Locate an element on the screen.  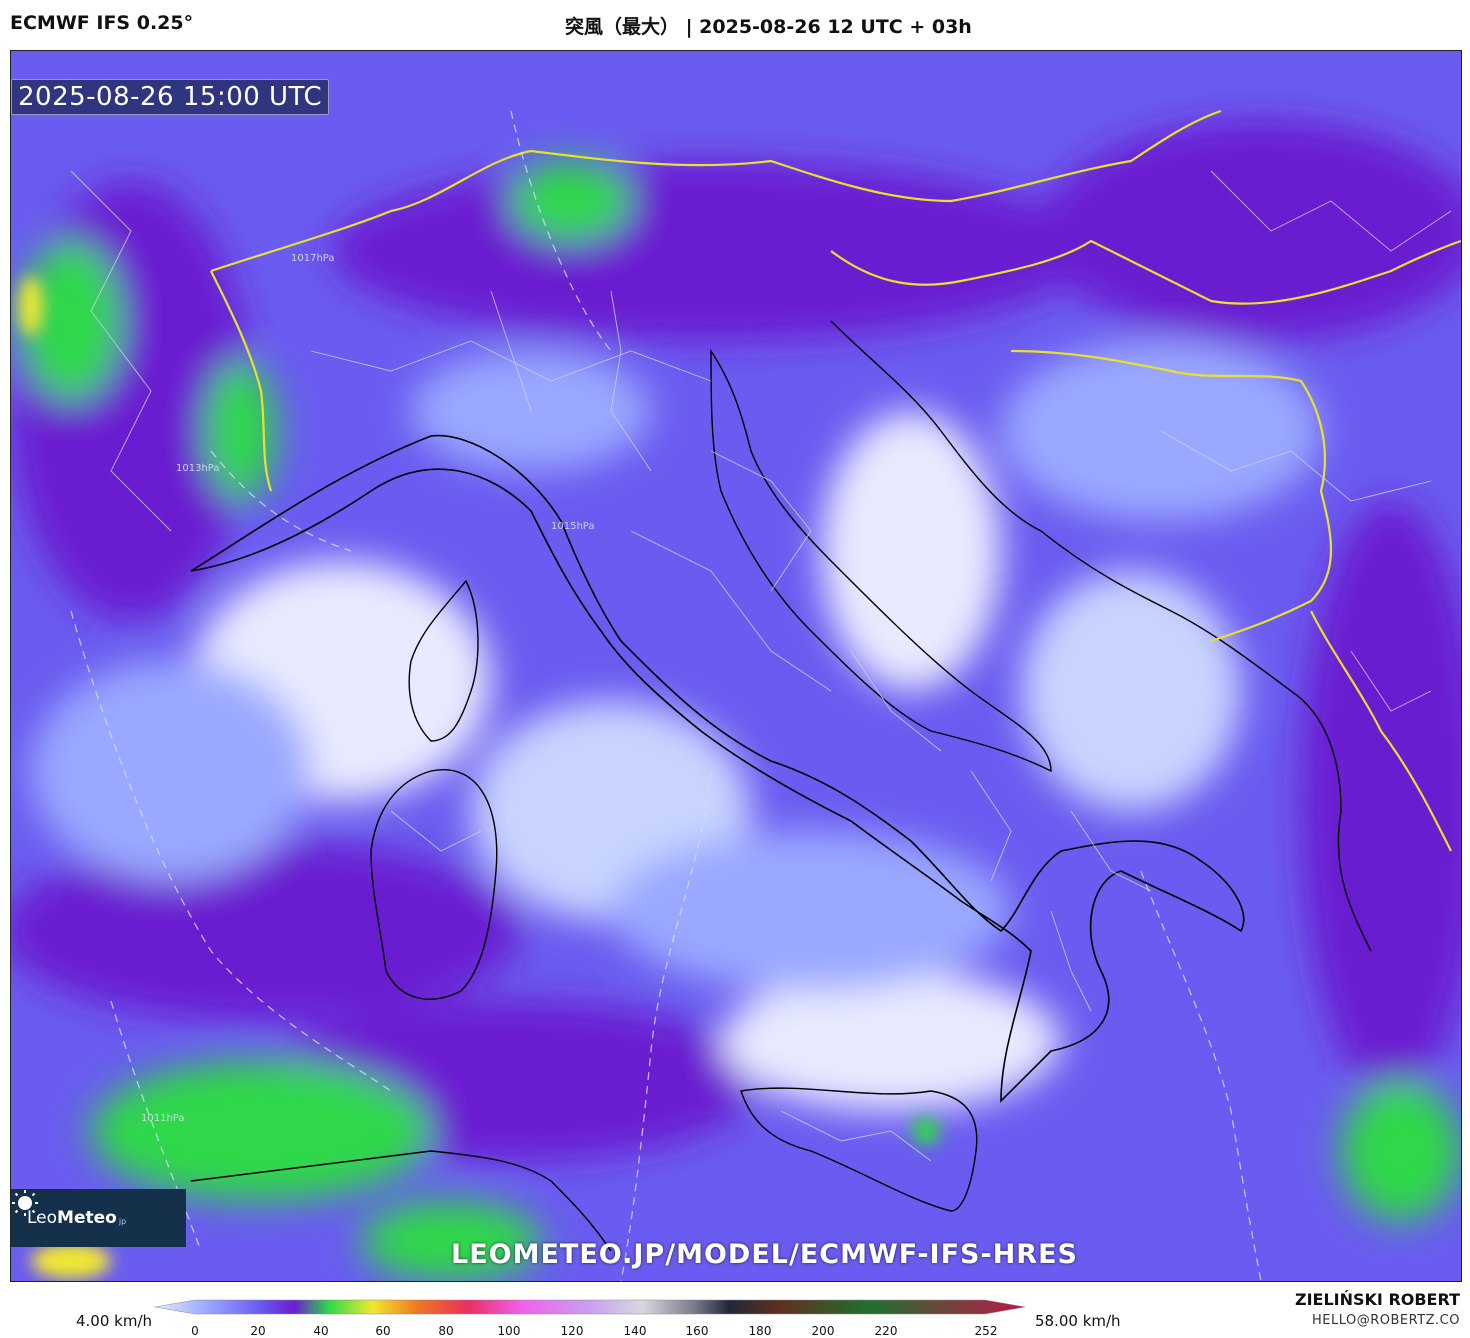
sun-icon is located at coordinates (25, 1203).